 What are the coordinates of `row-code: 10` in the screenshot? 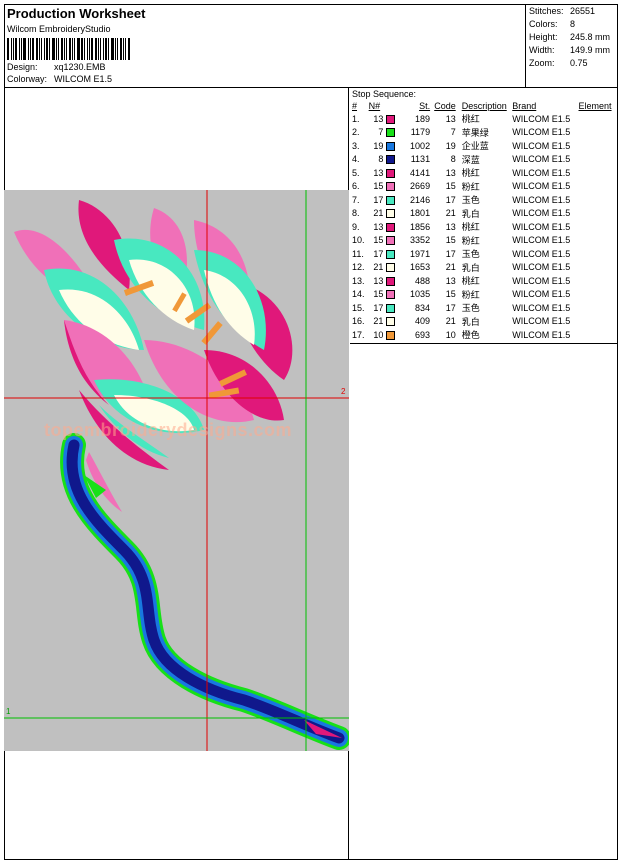 It's located at (450, 334).